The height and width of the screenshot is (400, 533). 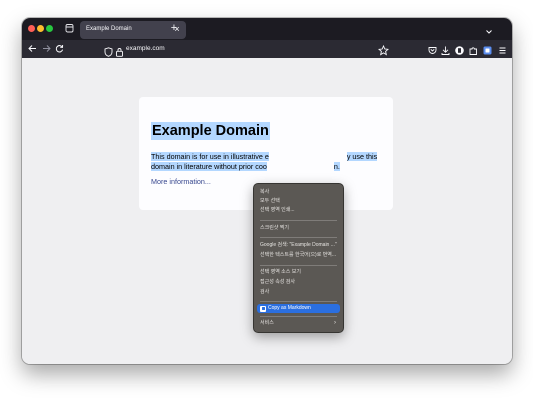 I want to click on menu-item-view-selection-source: 선택 영역 소스 보기, so click(x=298, y=272).